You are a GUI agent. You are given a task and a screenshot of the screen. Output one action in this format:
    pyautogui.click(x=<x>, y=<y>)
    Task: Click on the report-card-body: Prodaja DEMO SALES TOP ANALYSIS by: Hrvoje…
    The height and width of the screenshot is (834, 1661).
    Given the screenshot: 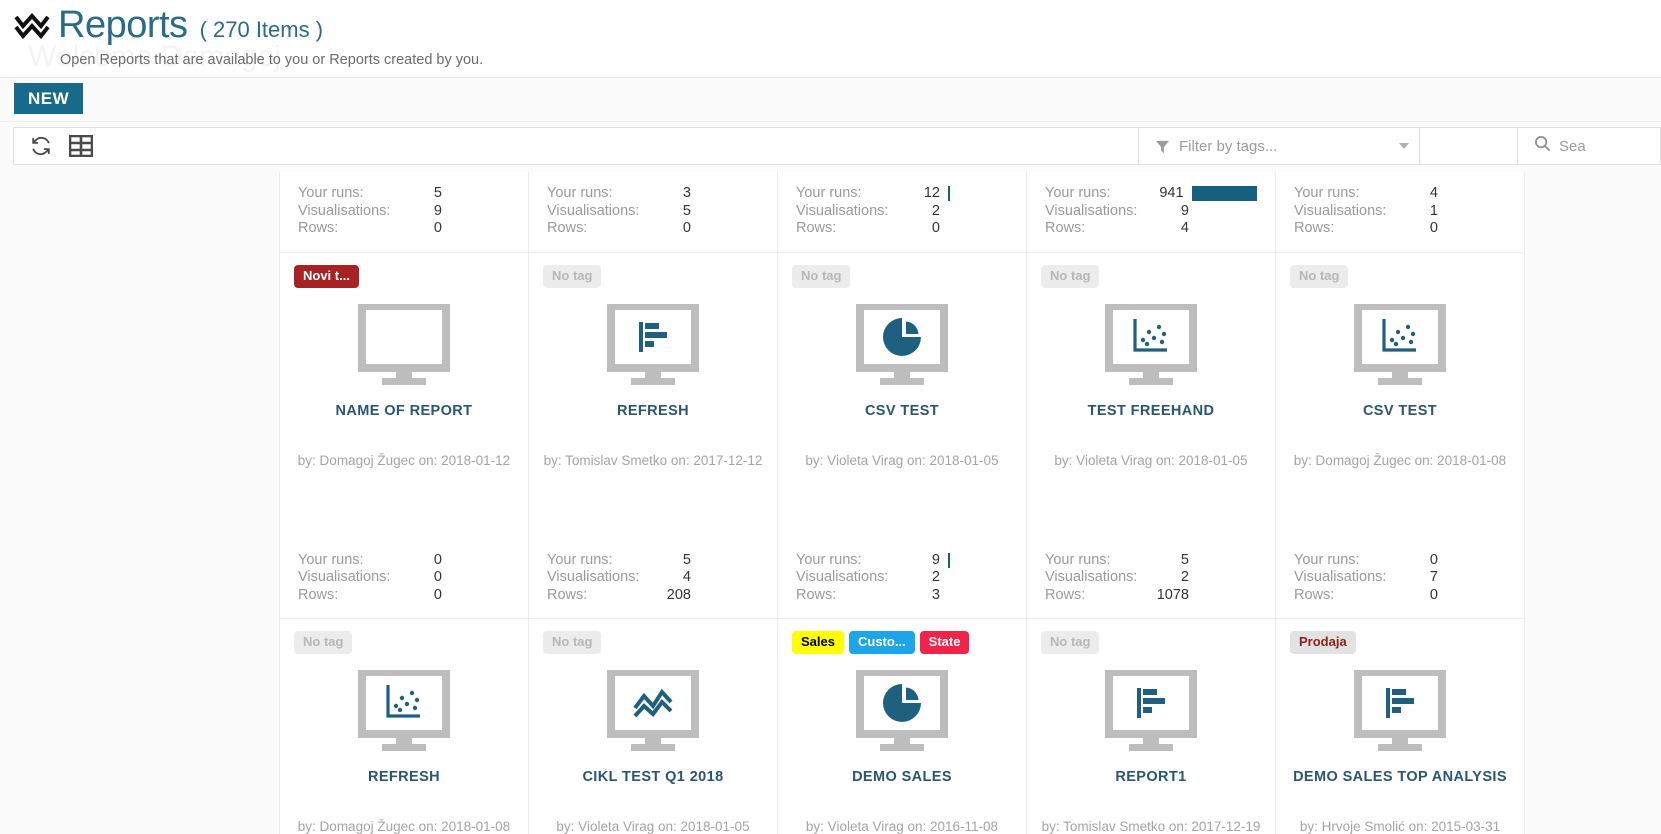 What is the action you would take?
    pyautogui.click(x=1400, y=726)
    